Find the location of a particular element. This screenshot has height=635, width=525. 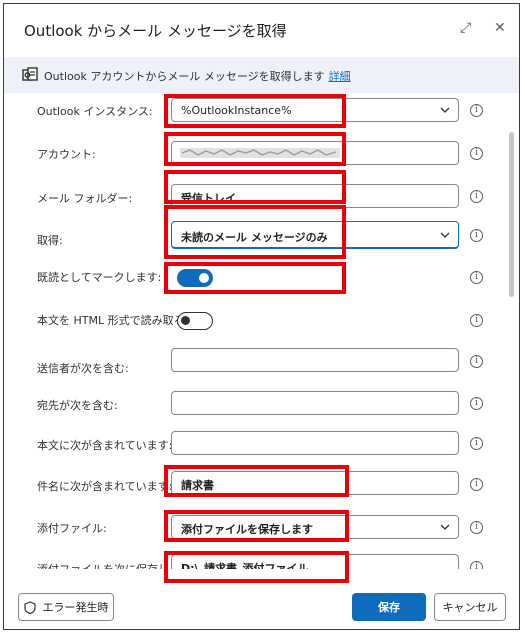

row-subject: 件名に次が含まれています: 請求書 i is located at coordinates (254, 491).